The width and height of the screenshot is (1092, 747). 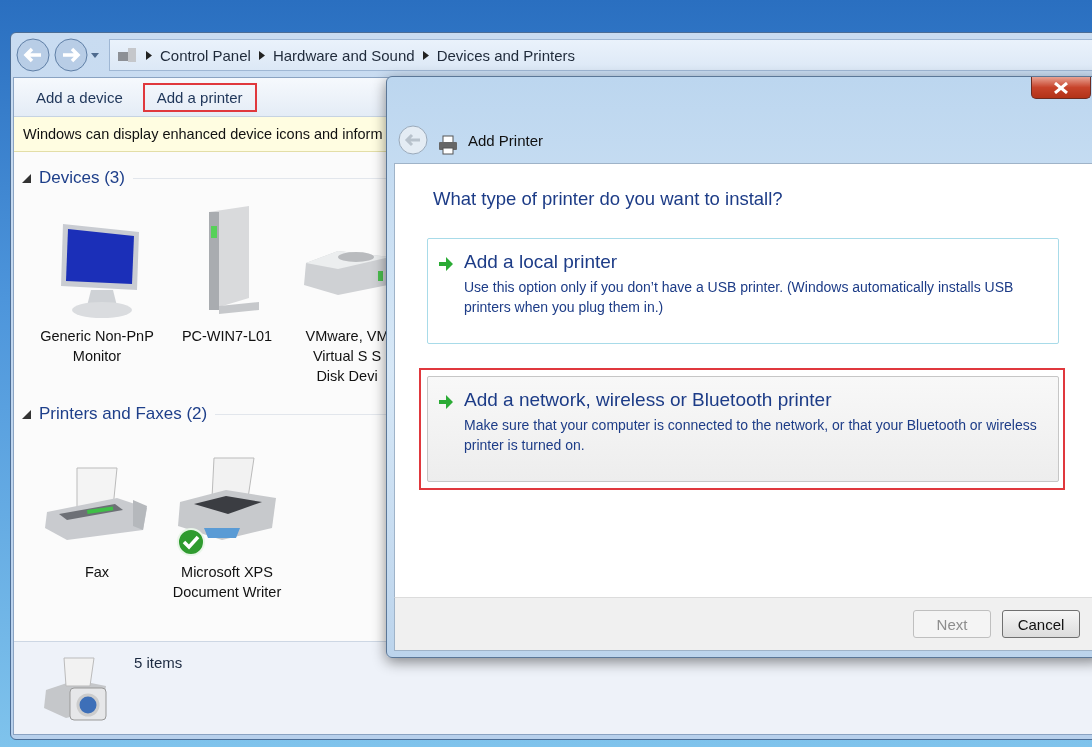 I want to click on device-label: PC-WIN7-L01, so click(x=227, y=336).